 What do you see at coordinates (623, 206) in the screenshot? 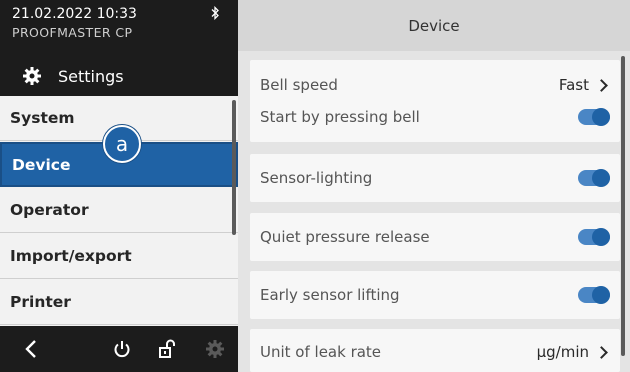
I see `content-scrollbar` at bounding box center [623, 206].